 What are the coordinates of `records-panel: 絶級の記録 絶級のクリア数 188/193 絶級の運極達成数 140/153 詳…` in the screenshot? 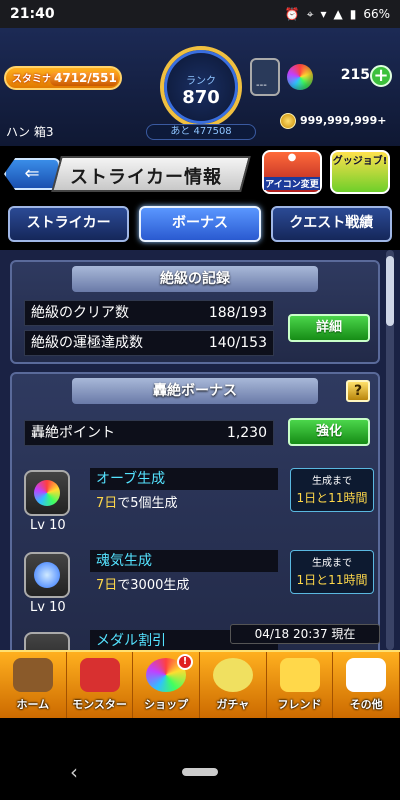 It's located at (195, 312).